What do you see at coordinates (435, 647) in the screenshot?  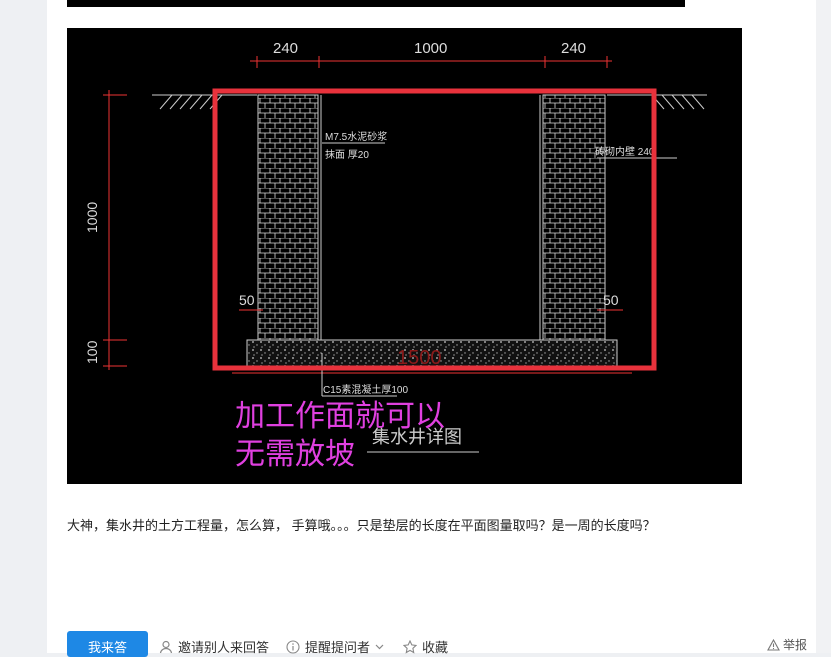 I see `favorite-label: 收藏` at bounding box center [435, 647].